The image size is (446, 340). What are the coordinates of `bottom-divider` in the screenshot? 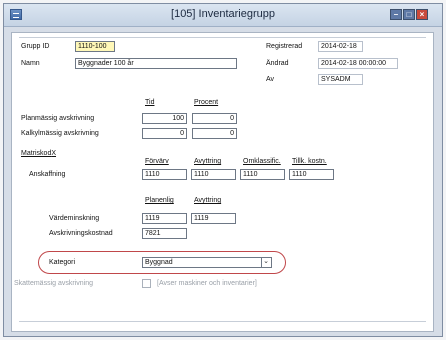 It's located at (222, 321).